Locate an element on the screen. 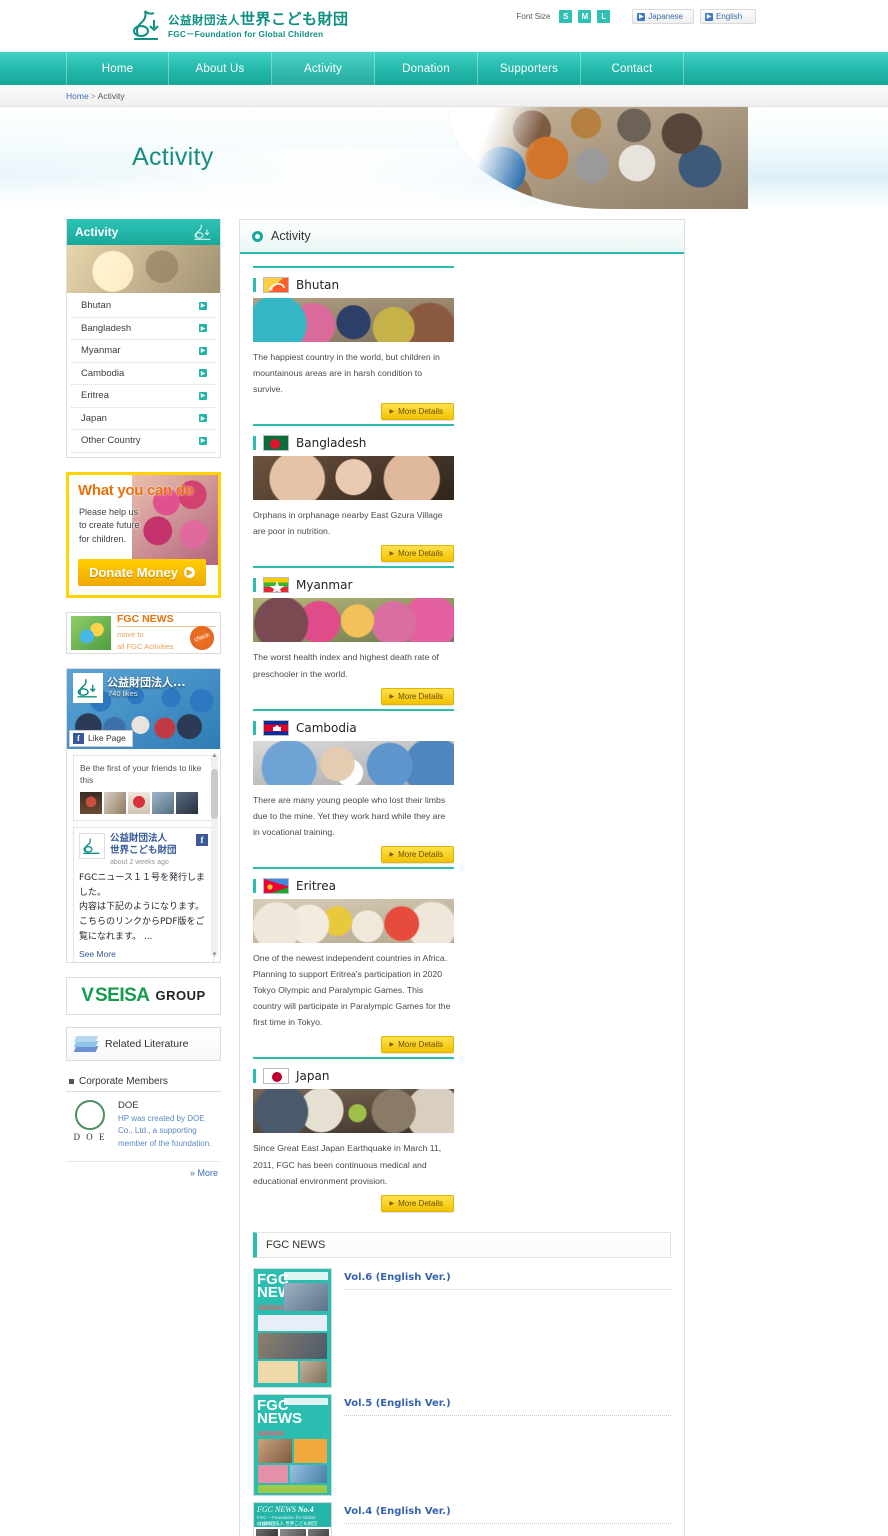  nav-item-supporters: Supporters is located at coordinates (529, 68).